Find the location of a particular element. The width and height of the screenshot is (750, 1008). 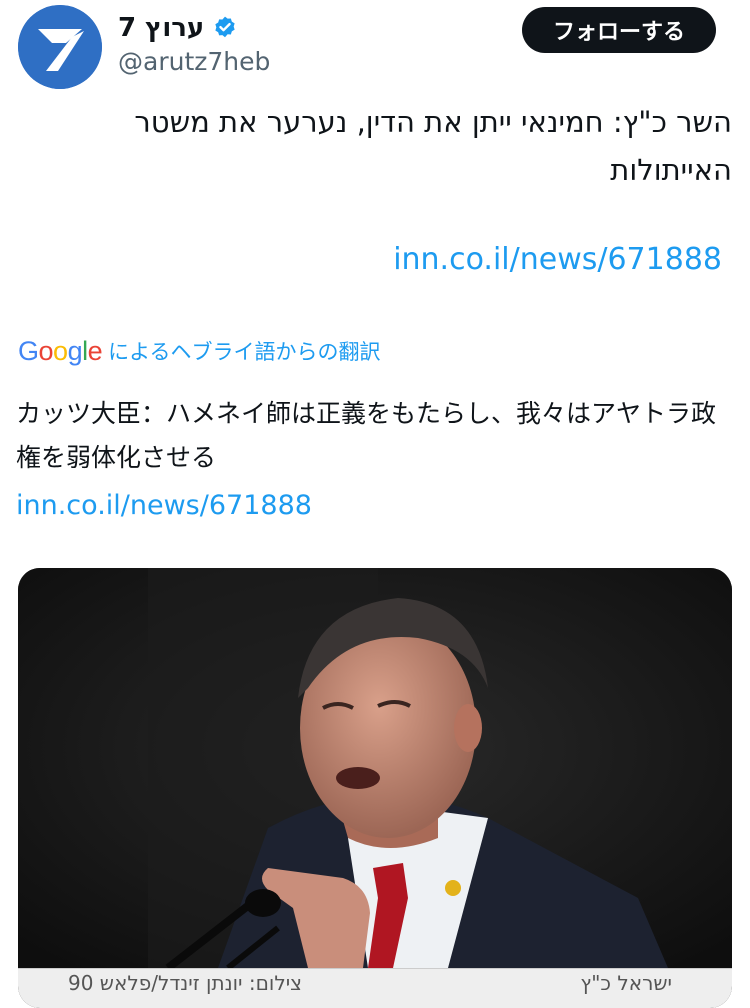

display-name-row: ערוץ 7 is located at coordinates (178, 28).